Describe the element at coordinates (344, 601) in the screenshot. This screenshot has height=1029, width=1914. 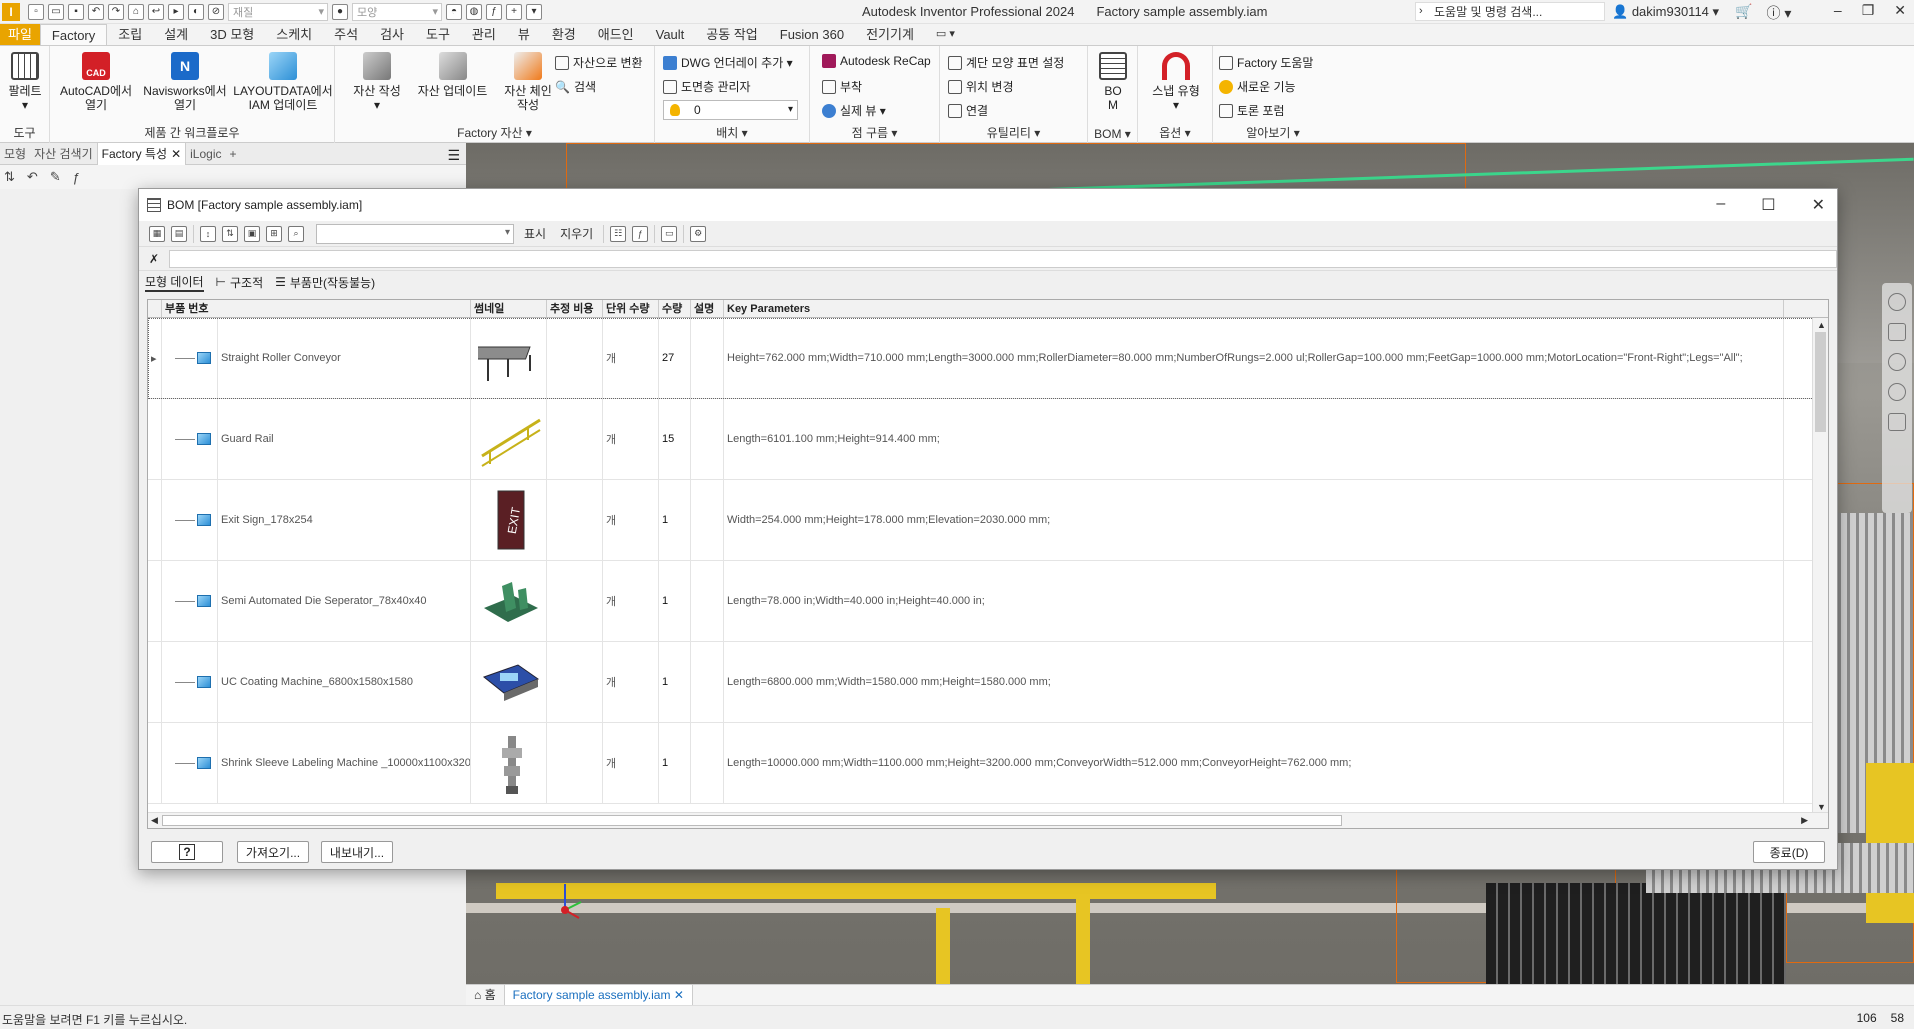
I see `part-number-cell: Semi Automated Die Seperator_78x40x40` at that location.